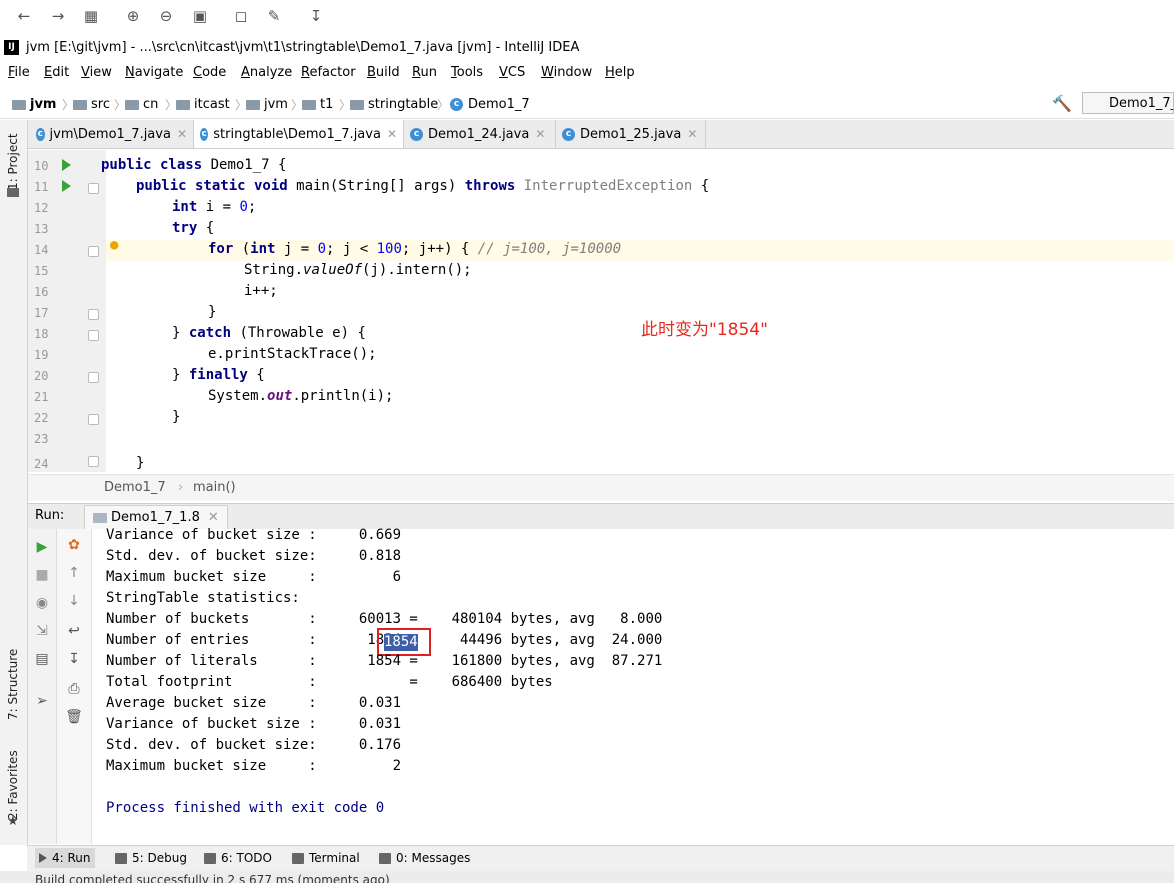  Describe the element at coordinates (254, 535) in the screenshot. I see `console-line: Variance of bucket size : 0.669` at that location.